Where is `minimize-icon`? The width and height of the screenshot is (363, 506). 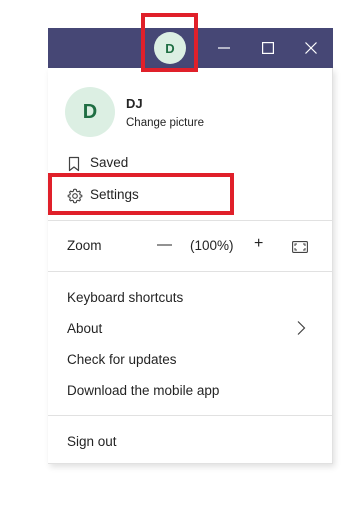 minimize-icon is located at coordinates (224, 48).